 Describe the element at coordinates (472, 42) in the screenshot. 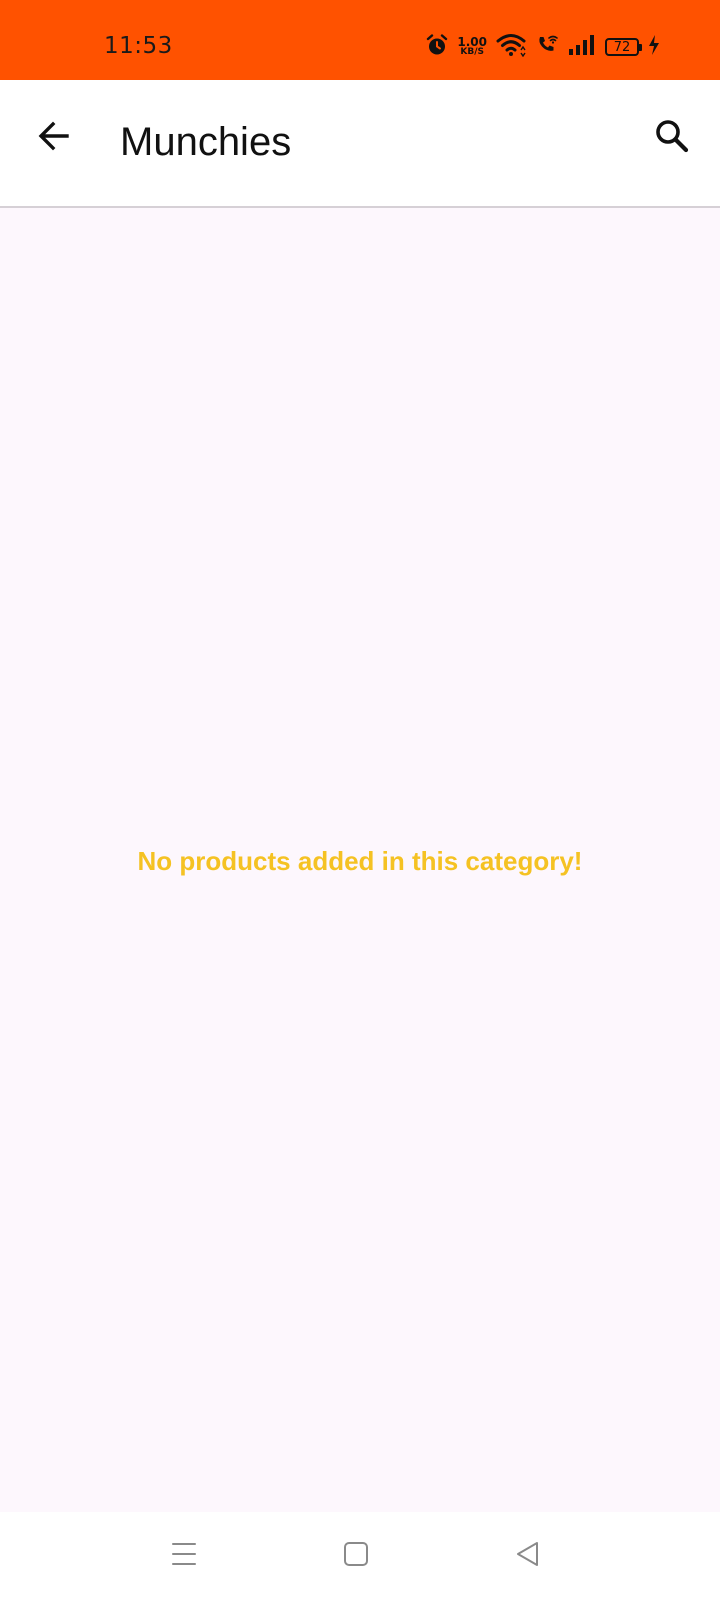

I see `network-speed-value: 1.00` at that location.